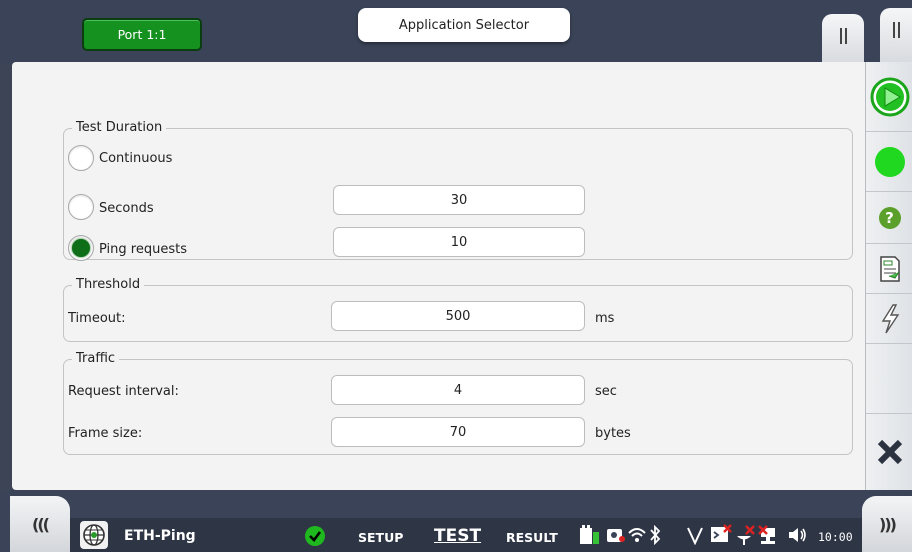 The width and height of the screenshot is (912, 552). Describe the element at coordinates (458, 316) in the screenshot. I see `timeout-field: 500` at that location.